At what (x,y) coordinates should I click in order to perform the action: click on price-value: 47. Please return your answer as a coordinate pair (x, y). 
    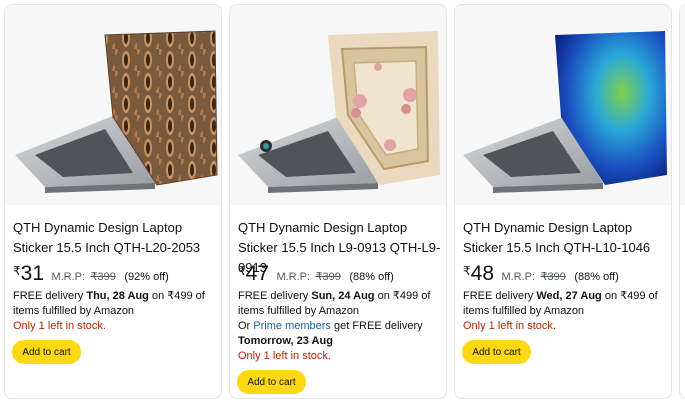
    Looking at the image, I should click on (257, 273).